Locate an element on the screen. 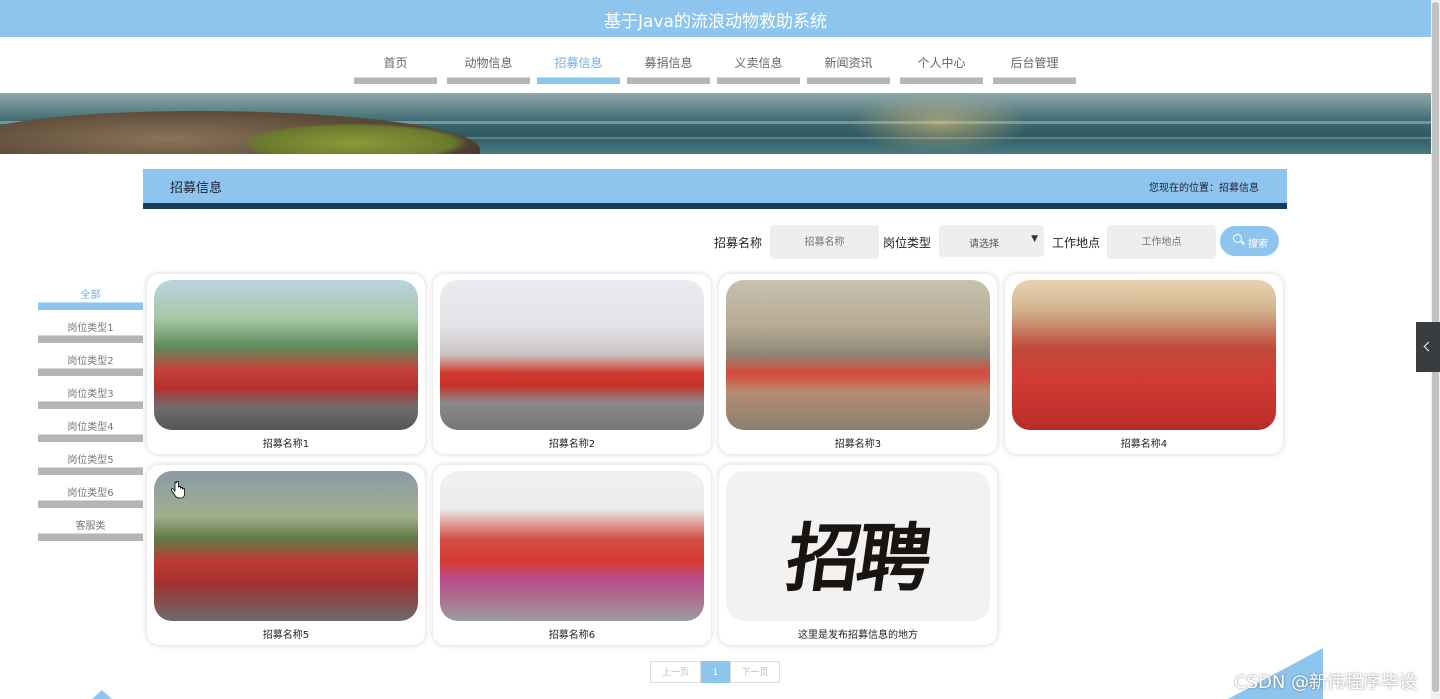 This screenshot has height=699, width=1440. nav-item-admin: 后台管理 is located at coordinates (1034, 60).